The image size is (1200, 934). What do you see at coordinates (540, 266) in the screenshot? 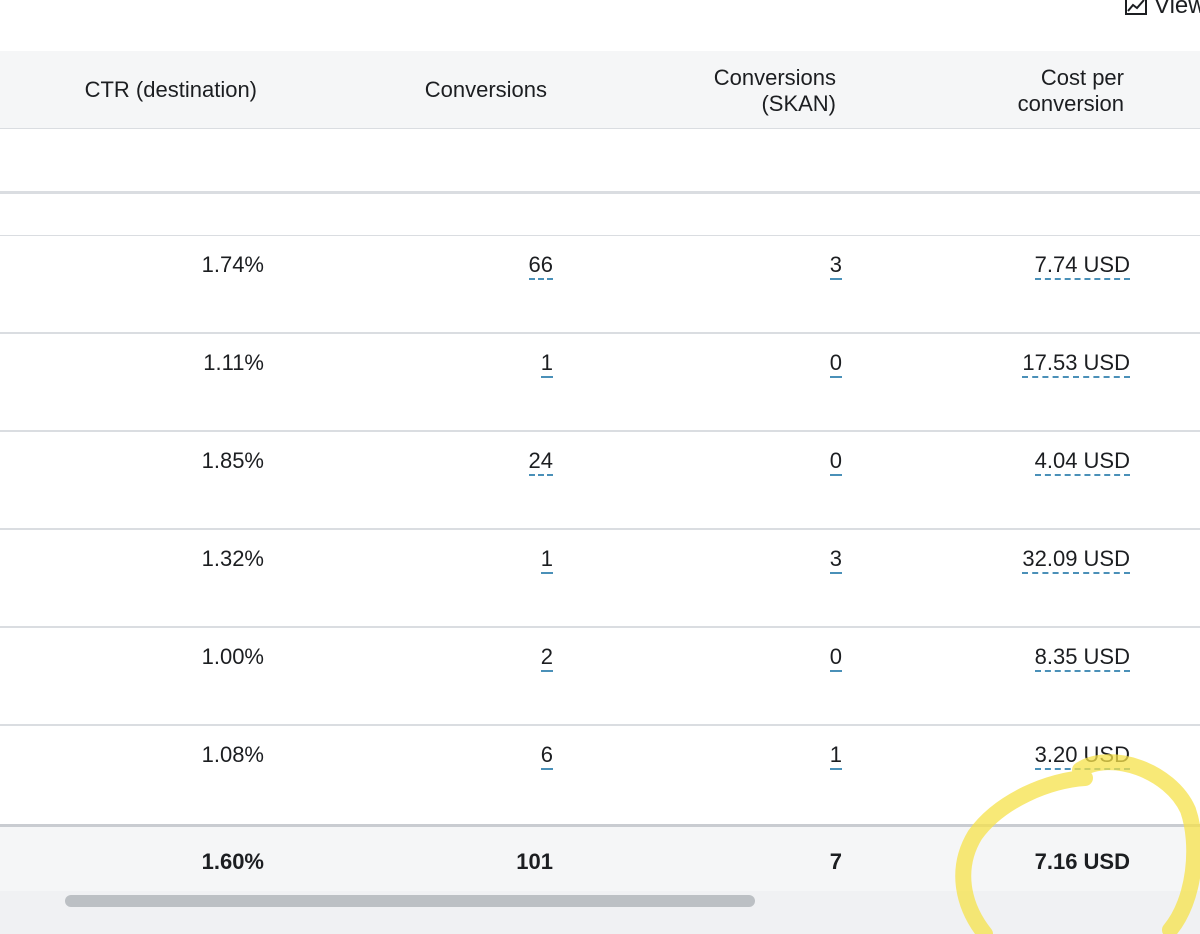
I see `cell-conversions: 66` at bounding box center [540, 266].